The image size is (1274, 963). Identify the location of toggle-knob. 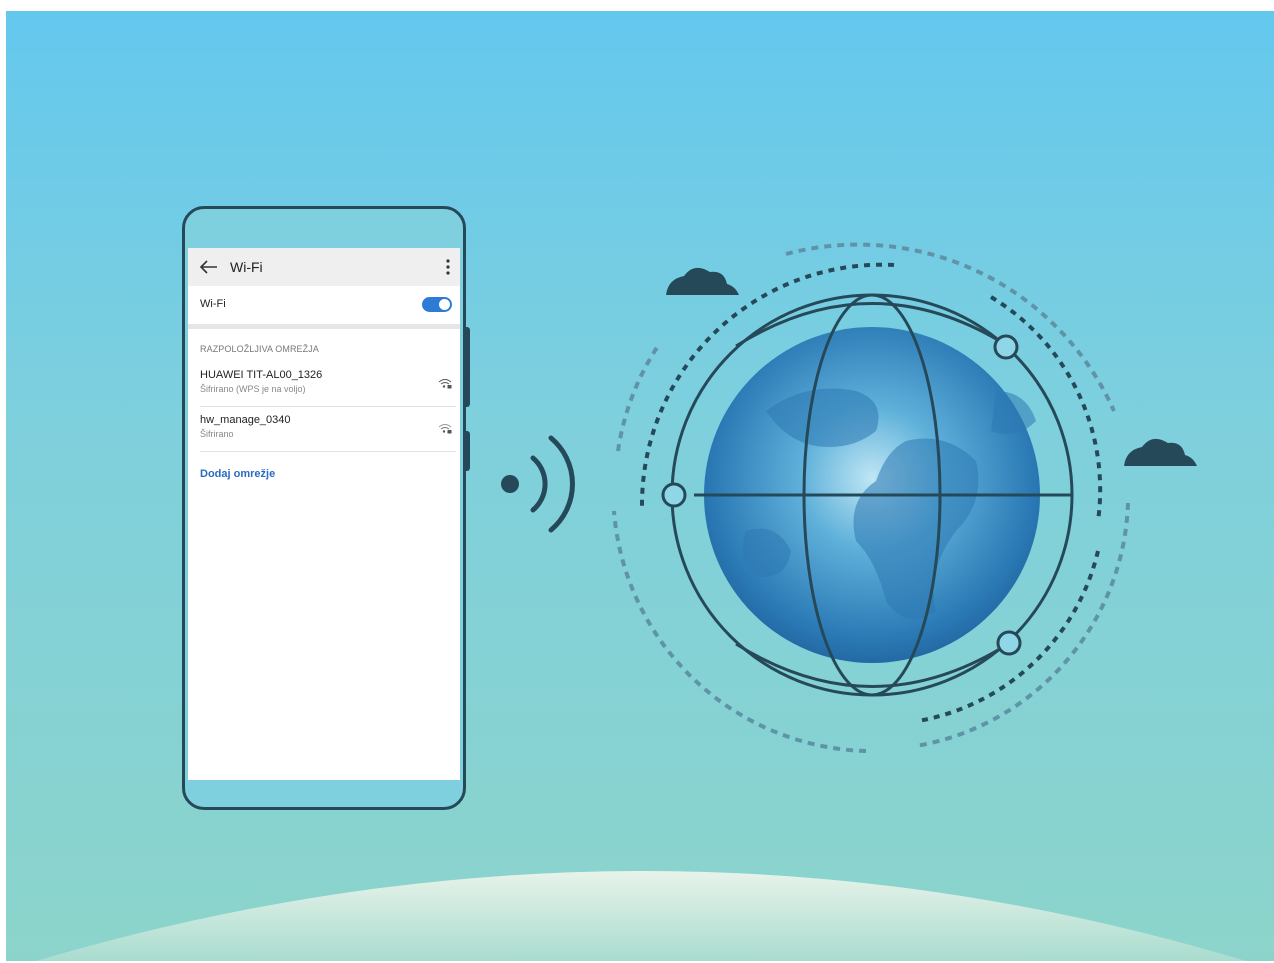
(444, 304).